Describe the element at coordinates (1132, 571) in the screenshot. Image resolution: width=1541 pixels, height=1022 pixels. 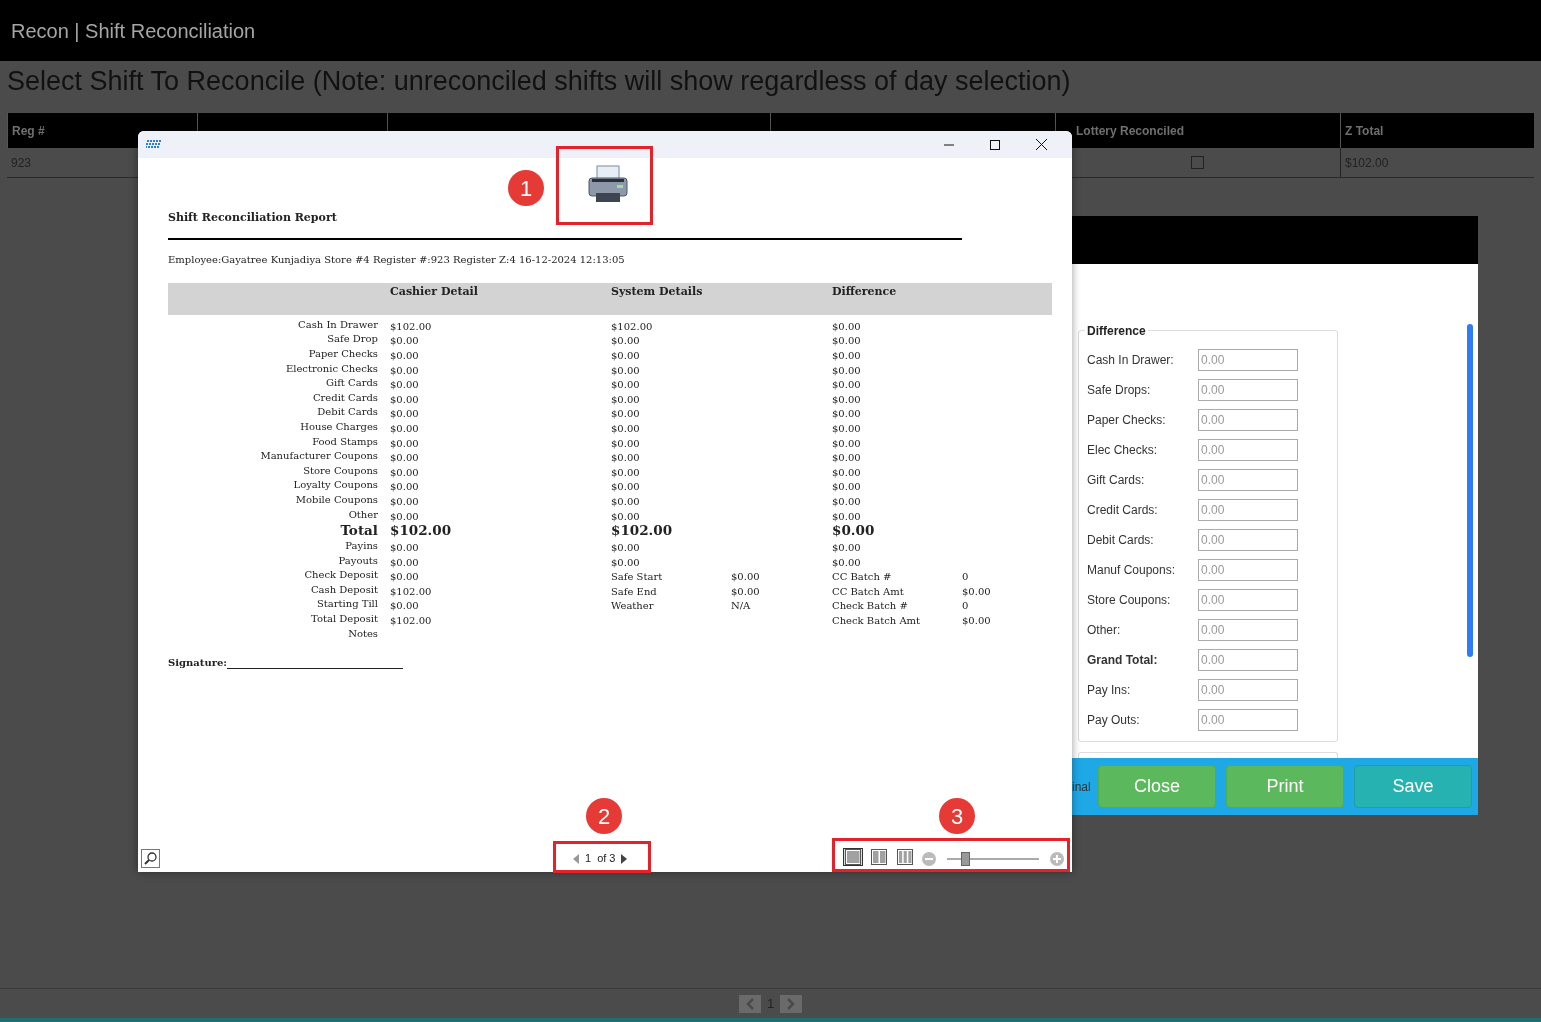
I see `field-label: Manuf Coupons:` at that location.